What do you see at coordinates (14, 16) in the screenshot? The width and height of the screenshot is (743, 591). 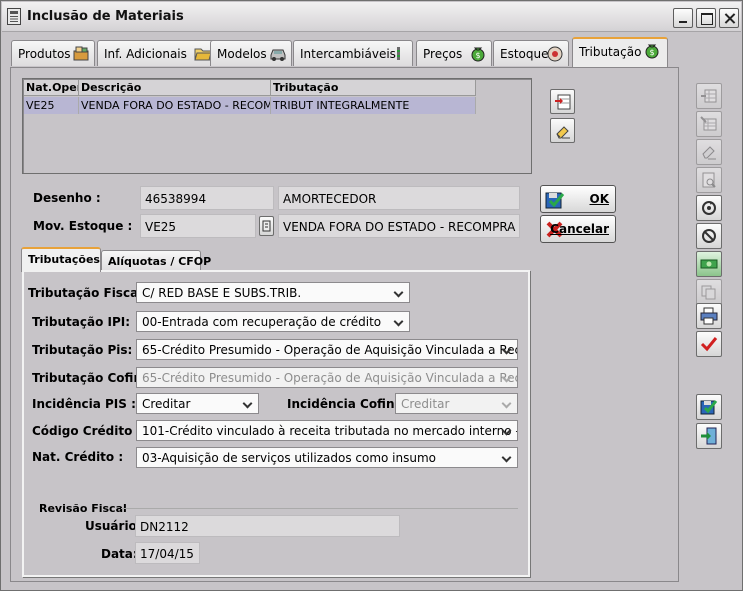 I see `app-icon` at bounding box center [14, 16].